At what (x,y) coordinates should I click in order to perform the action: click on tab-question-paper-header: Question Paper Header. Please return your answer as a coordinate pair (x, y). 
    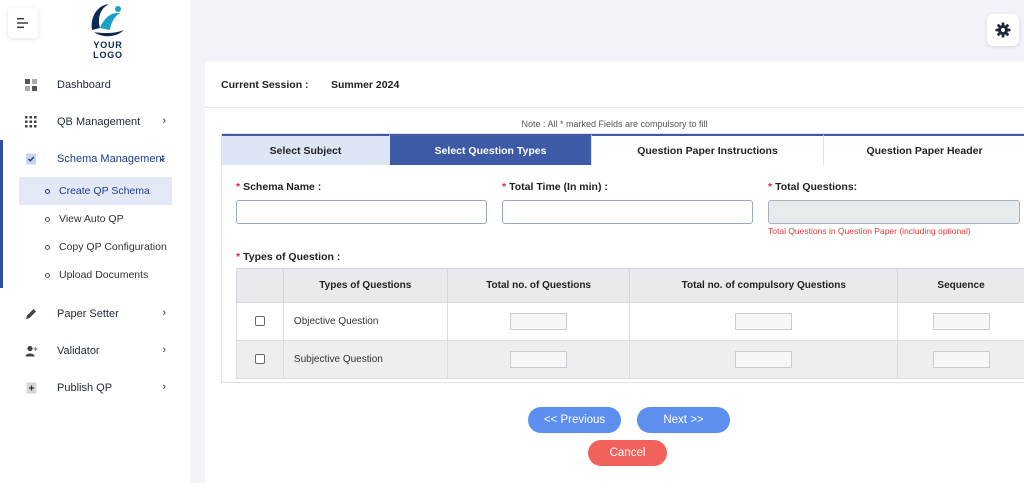
    Looking at the image, I should click on (924, 149).